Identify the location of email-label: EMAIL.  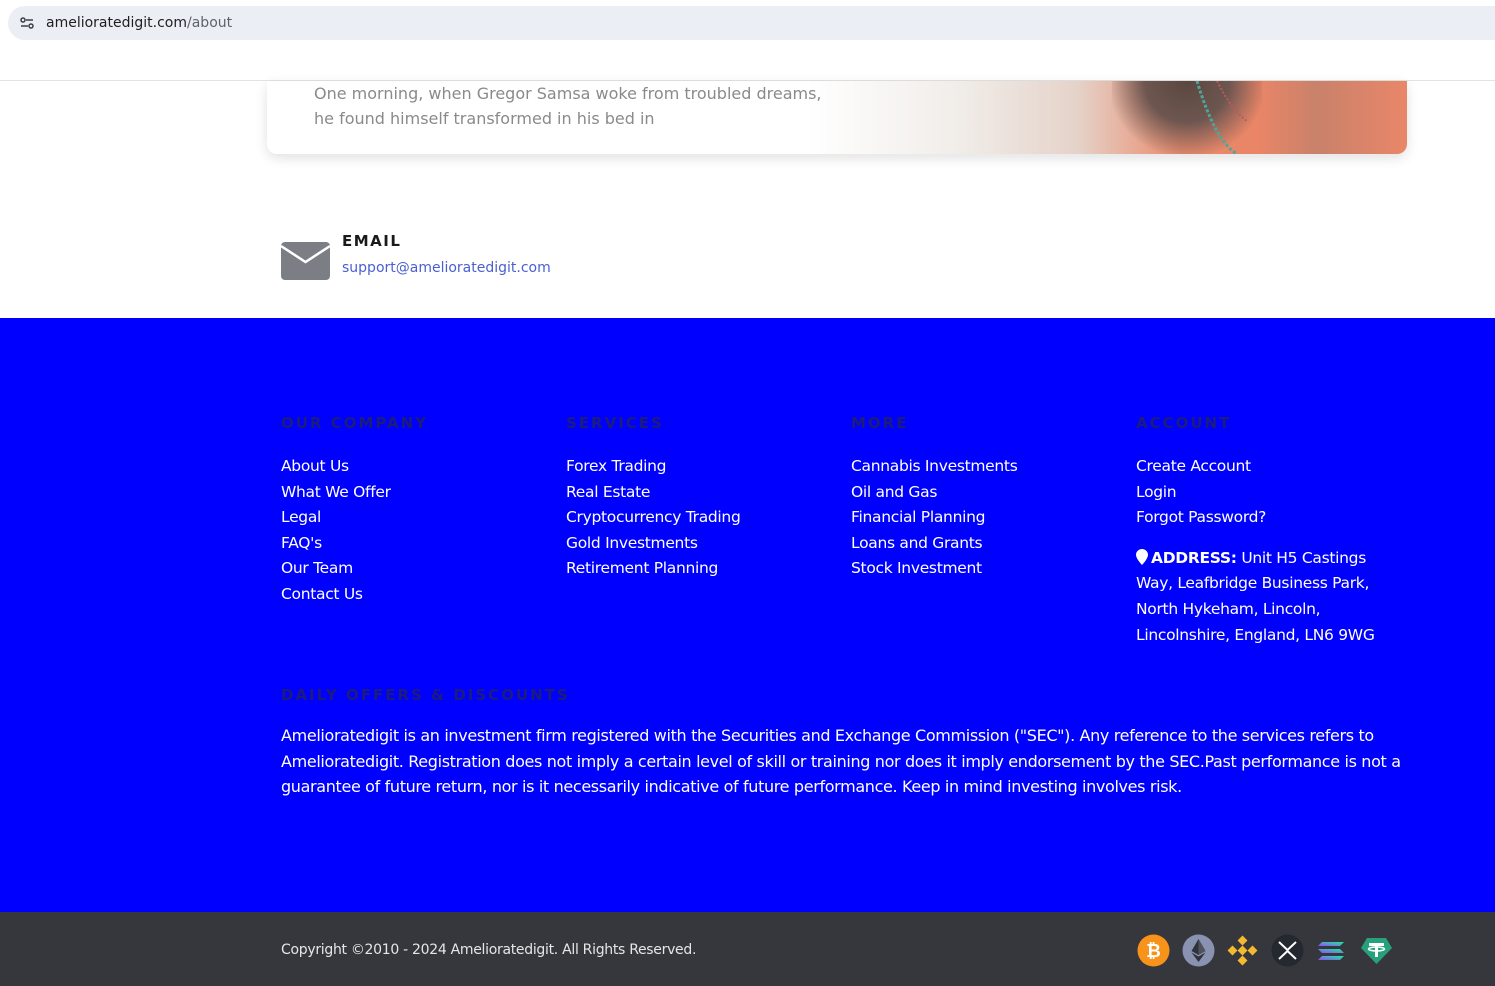
(372, 241).